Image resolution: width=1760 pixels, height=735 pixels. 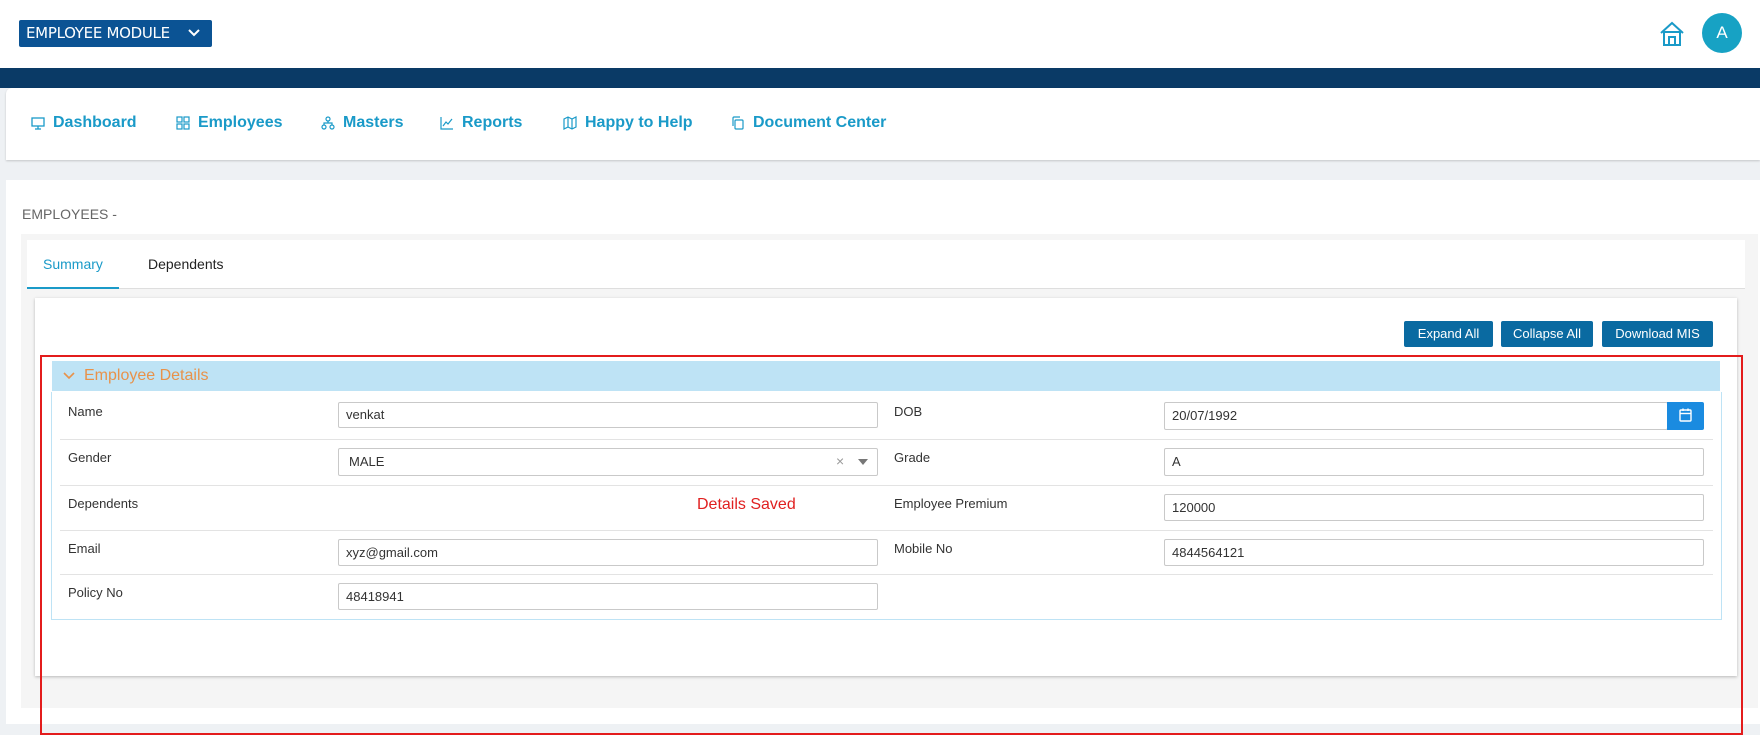 What do you see at coordinates (38, 123) in the screenshot?
I see `monitor-icon` at bounding box center [38, 123].